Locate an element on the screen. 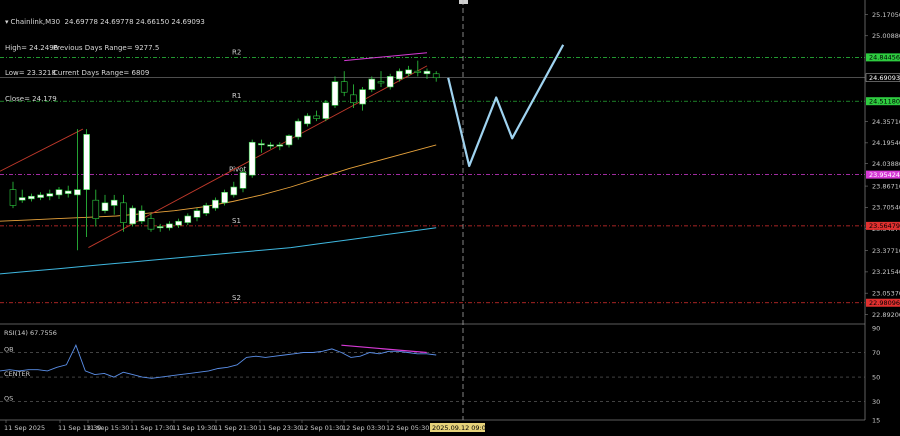 The width and height of the screenshot is (900, 436). time-tick-label: 11 Sep 15:30 is located at coordinates (107, 428).